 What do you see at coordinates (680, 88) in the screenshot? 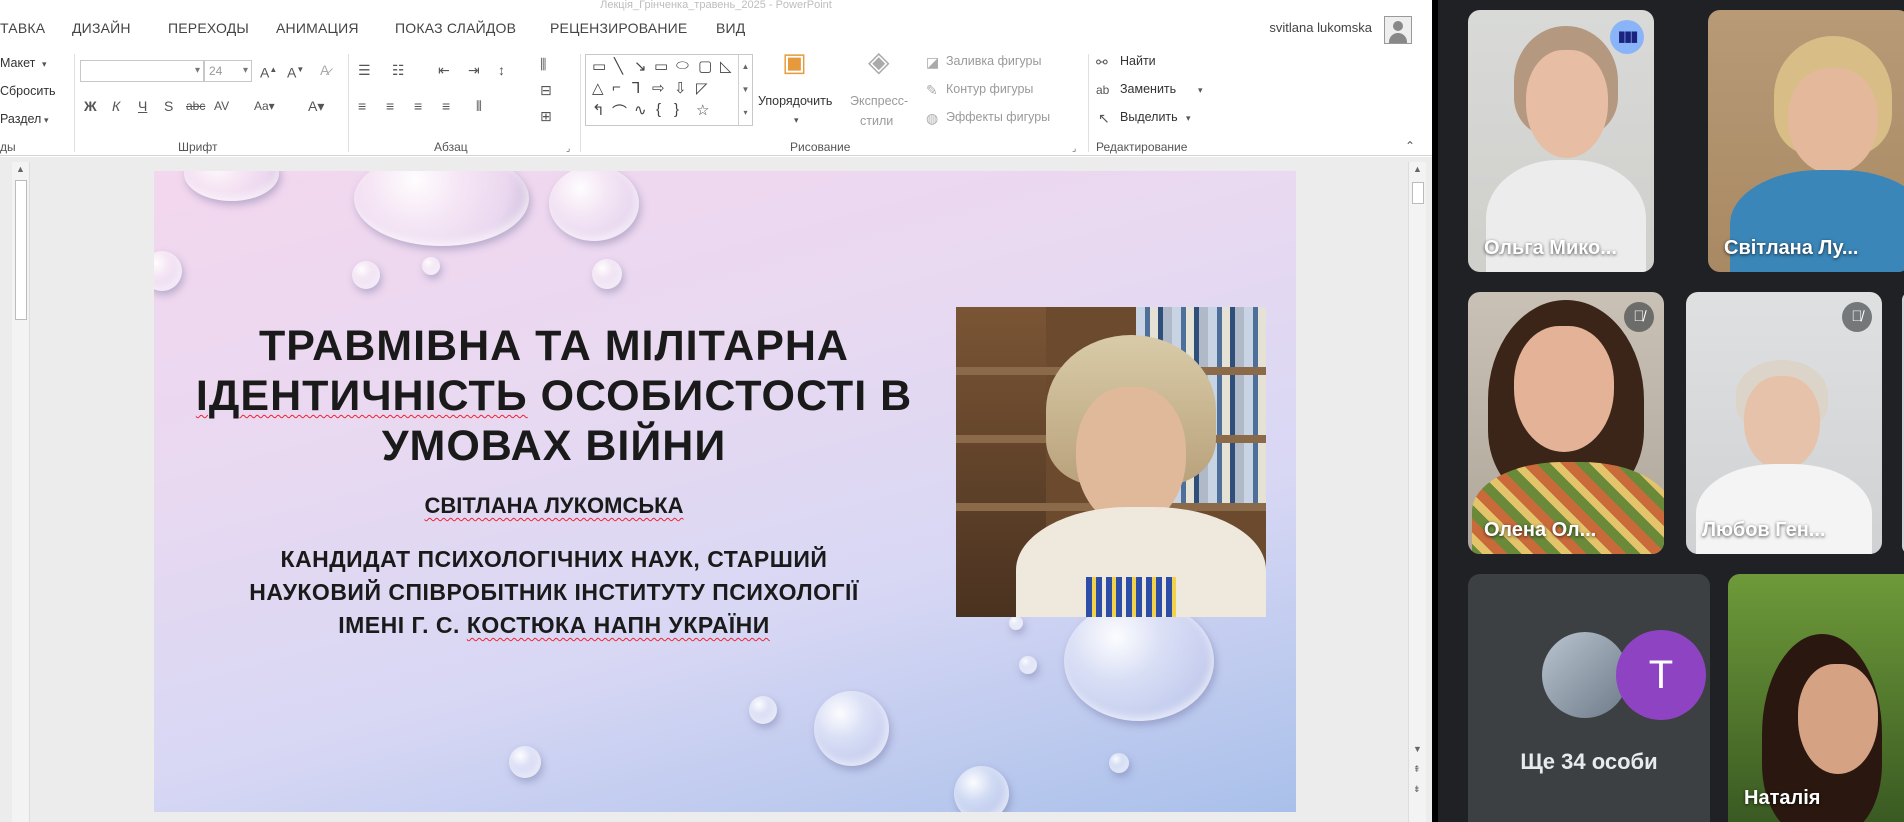
I see `down-arrow-shape-icon: ⇩` at bounding box center [680, 88].